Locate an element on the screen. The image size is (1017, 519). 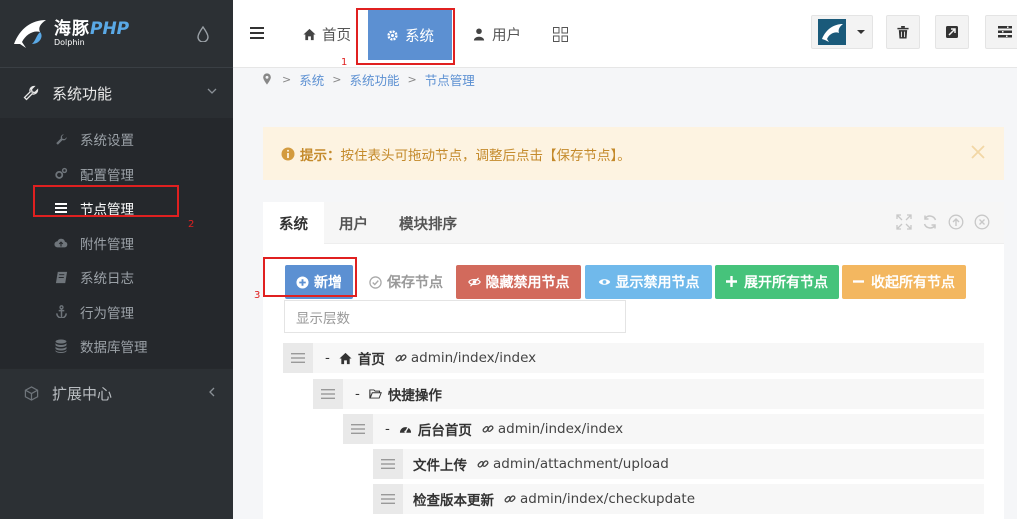
top-tab-apps is located at coordinates (560, 34).